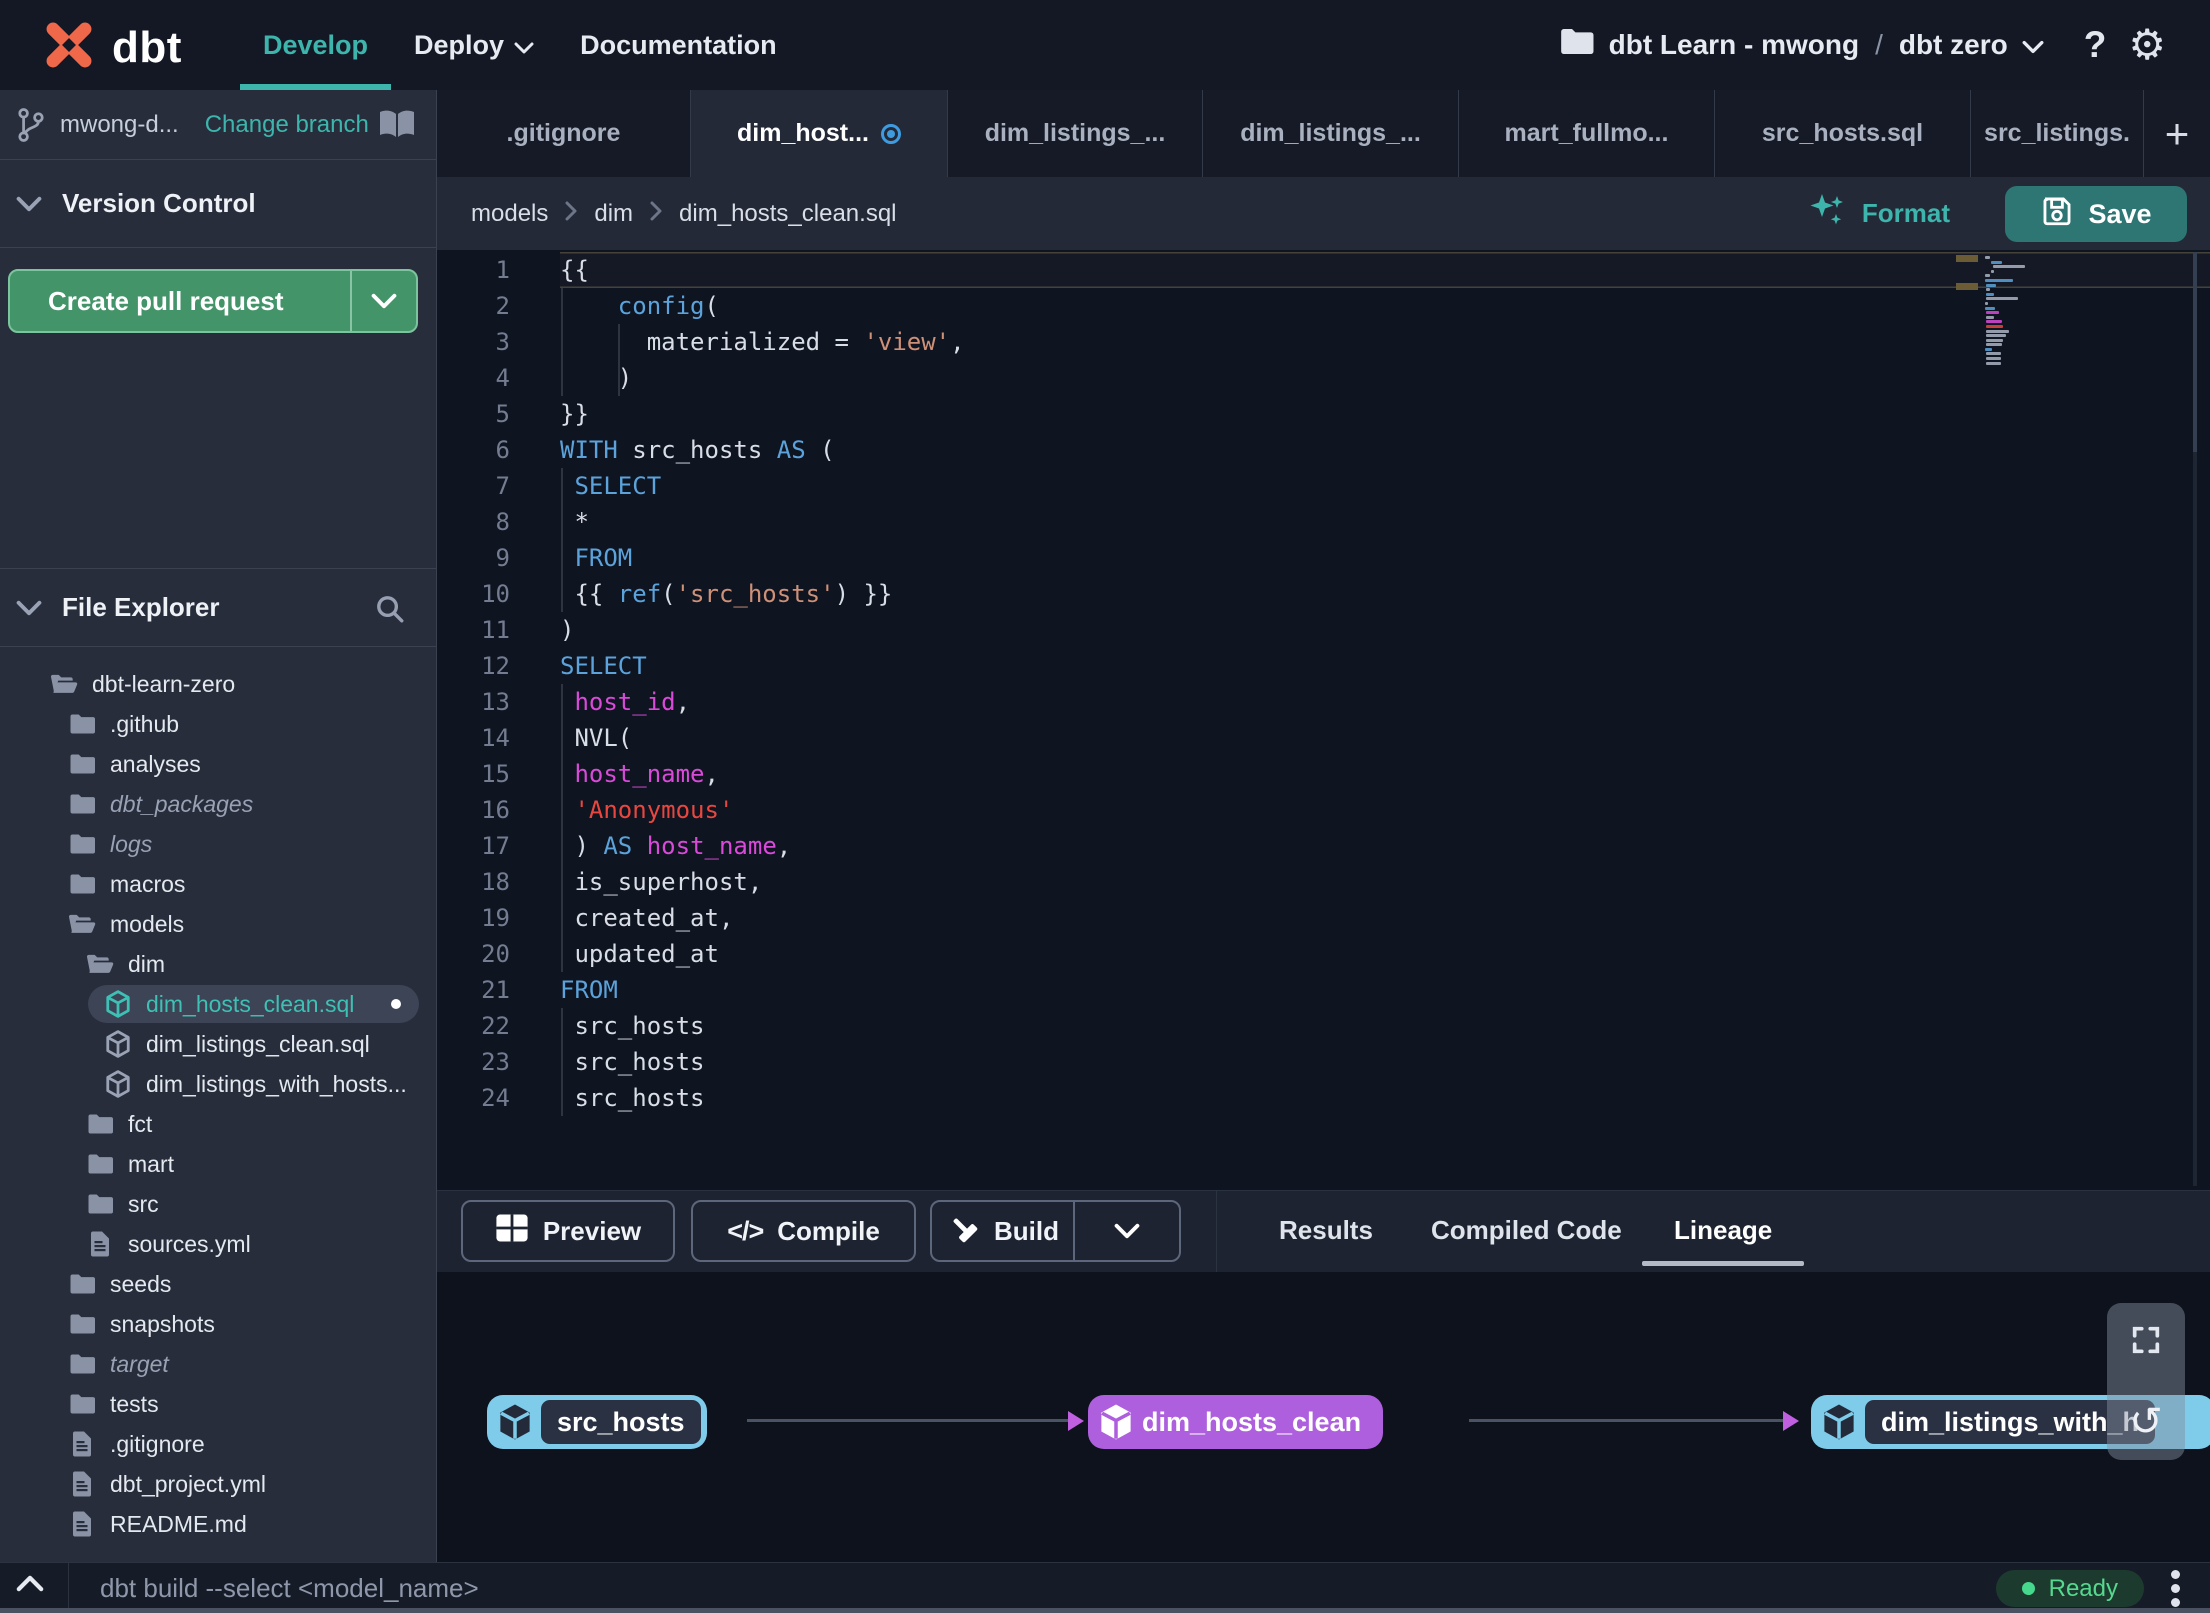 Image resolution: width=2210 pixels, height=1613 pixels. What do you see at coordinates (2028, 1588) in the screenshot?
I see `status-dot-icon` at bounding box center [2028, 1588].